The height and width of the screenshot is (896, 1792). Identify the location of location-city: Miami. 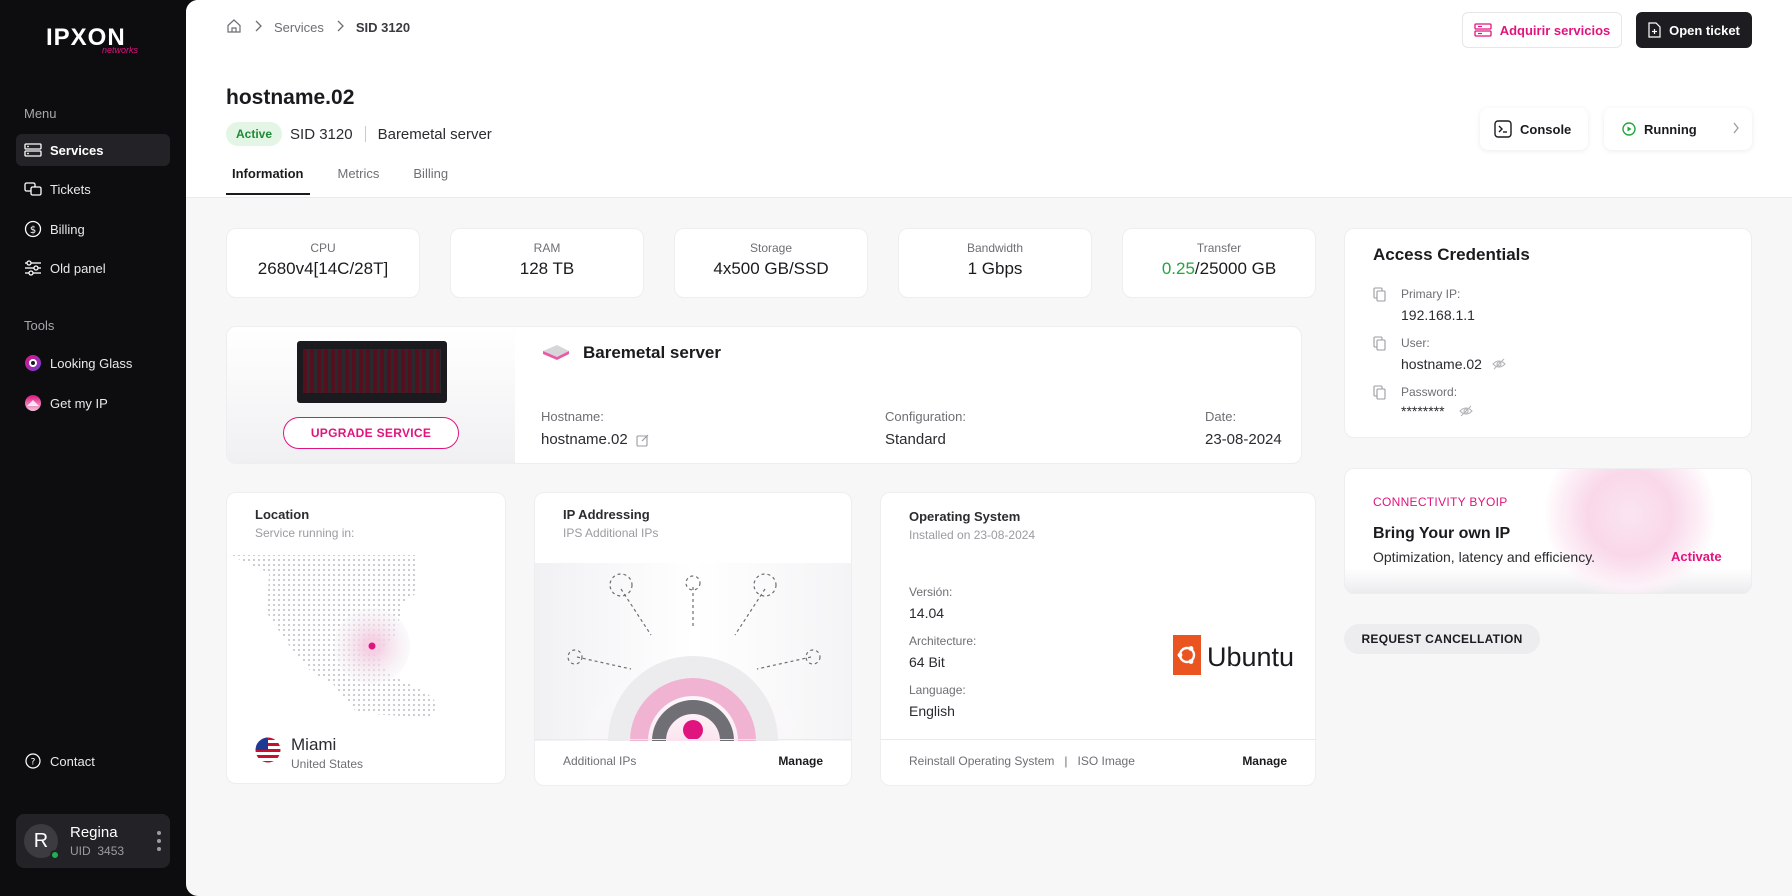
(314, 744).